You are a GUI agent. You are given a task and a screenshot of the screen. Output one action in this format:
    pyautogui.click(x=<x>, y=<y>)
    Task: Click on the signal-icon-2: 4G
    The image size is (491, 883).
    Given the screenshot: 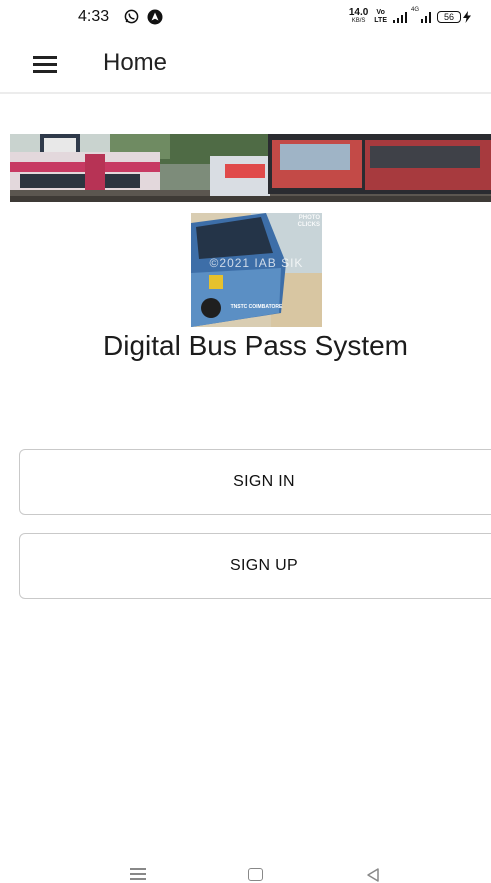 What is the action you would take?
    pyautogui.click(x=421, y=15)
    